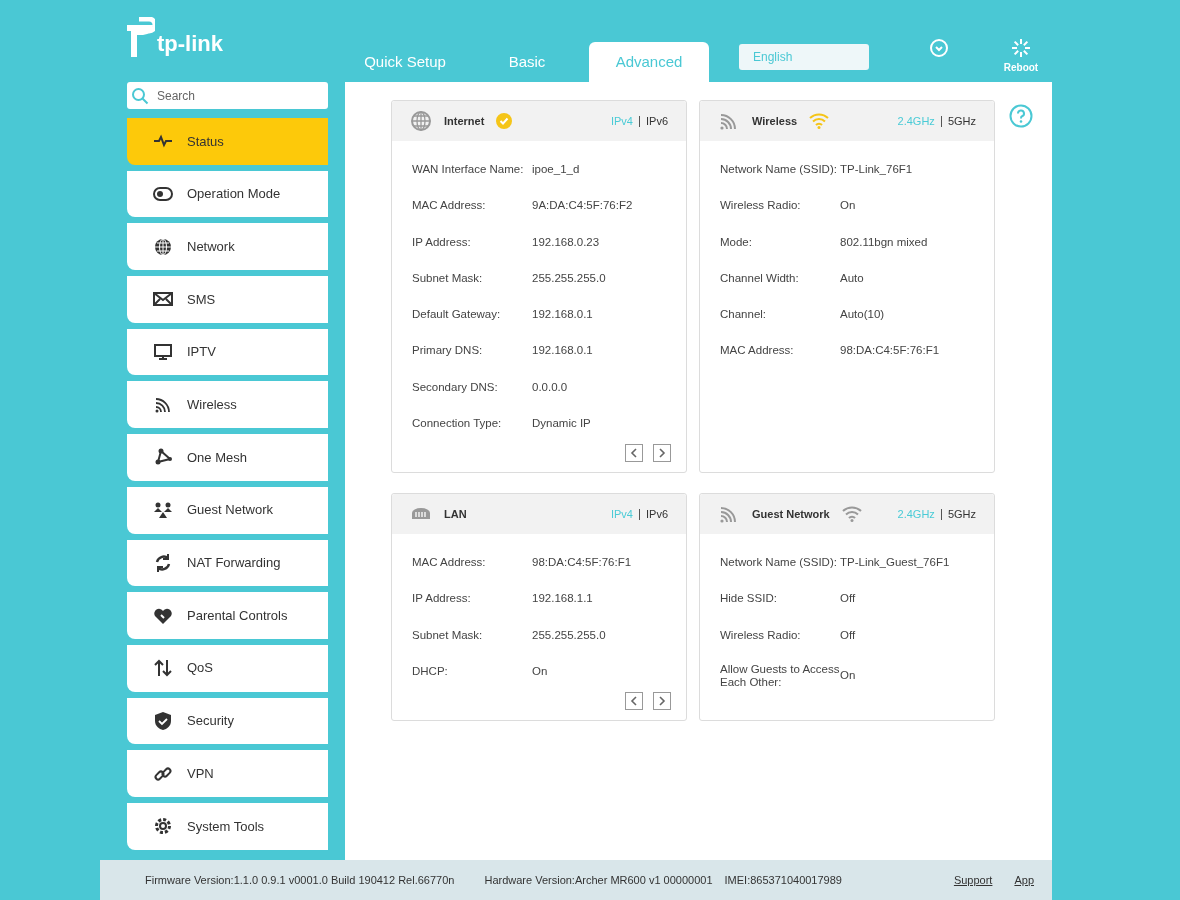 Image resolution: width=1180 pixels, height=900 pixels. What do you see at coordinates (227, 615) in the screenshot?
I see `sidebar-item: Parental Controls` at bounding box center [227, 615].